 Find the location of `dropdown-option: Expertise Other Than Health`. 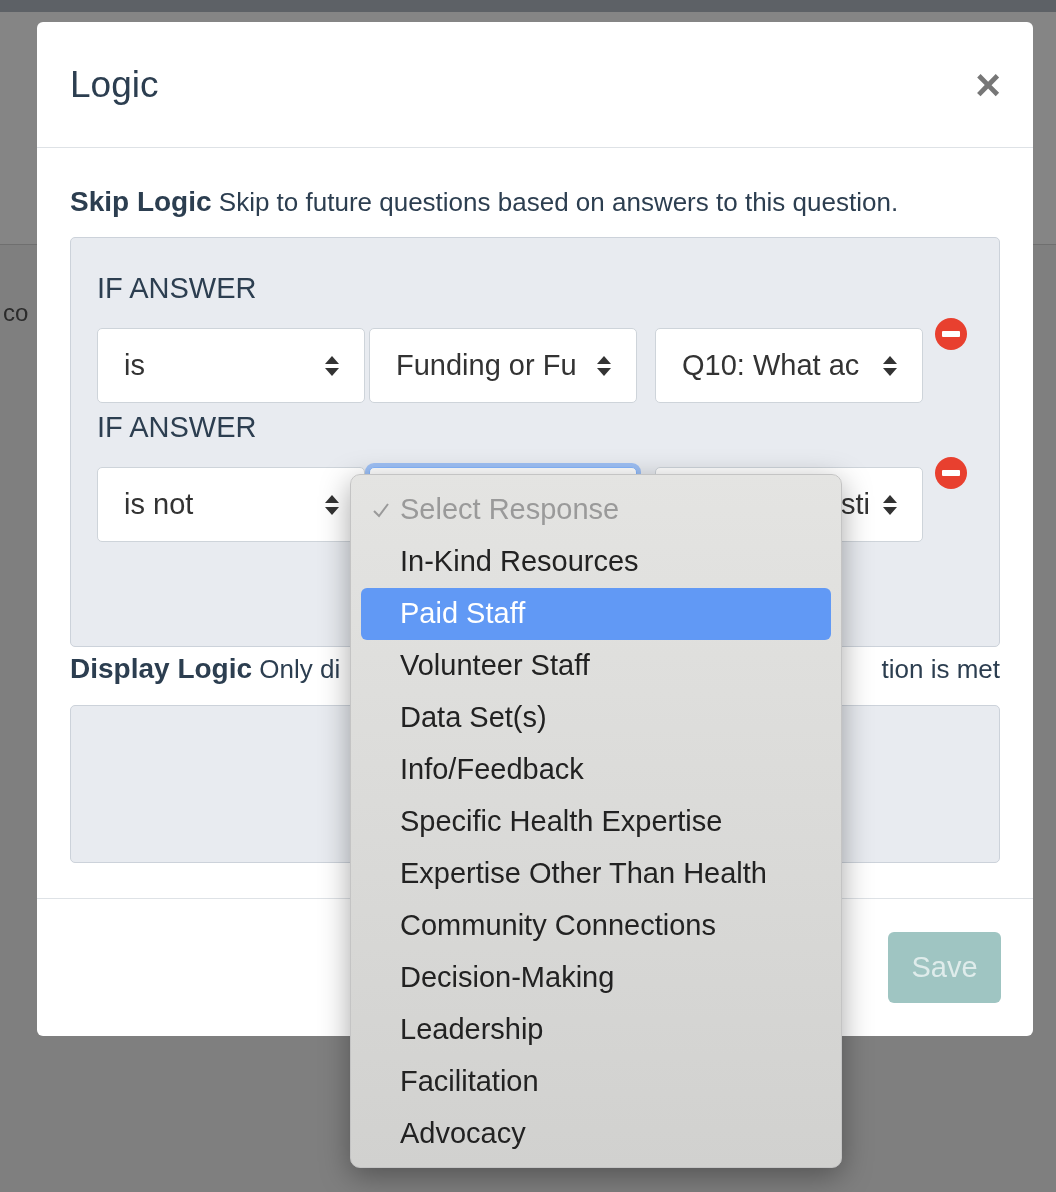

dropdown-option: Expertise Other Than Health is located at coordinates (596, 874).